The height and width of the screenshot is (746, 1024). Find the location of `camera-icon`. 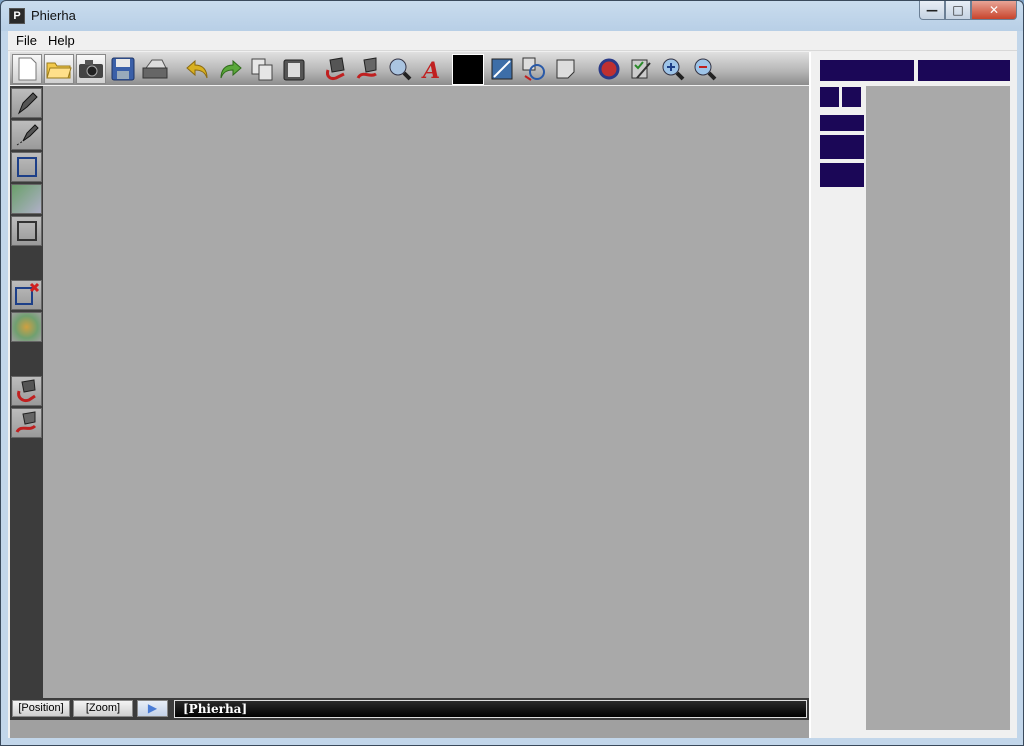

camera-icon is located at coordinates (91, 69).